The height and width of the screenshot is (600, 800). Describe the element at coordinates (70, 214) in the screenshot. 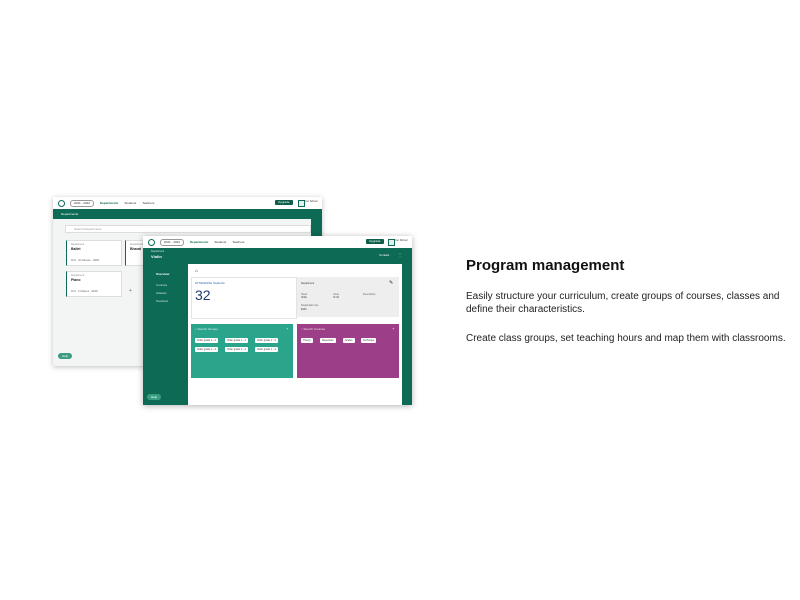

I see `section-title: Departments` at that location.